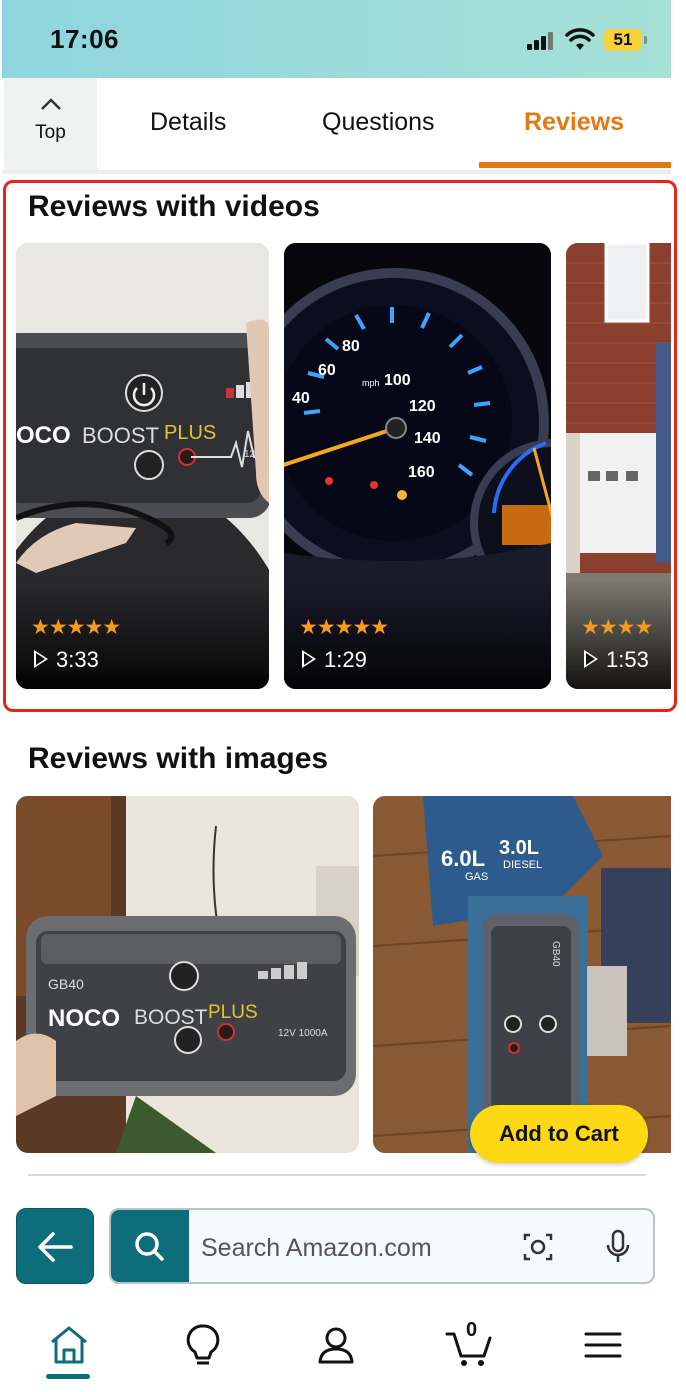 The width and height of the screenshot is (686, 1392). I want to click on battery-icon: 51, so click(623, 40).